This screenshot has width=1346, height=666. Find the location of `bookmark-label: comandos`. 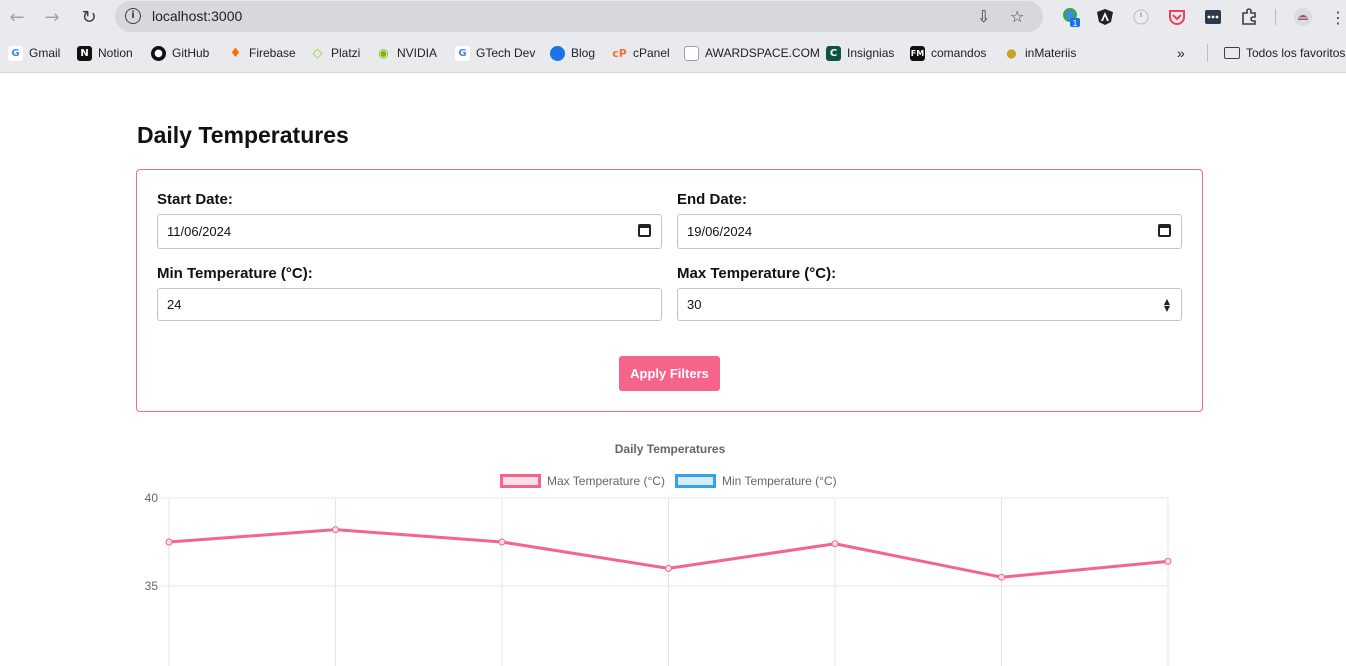

bookmark-label: comandos is located at coordinates (959, 53).